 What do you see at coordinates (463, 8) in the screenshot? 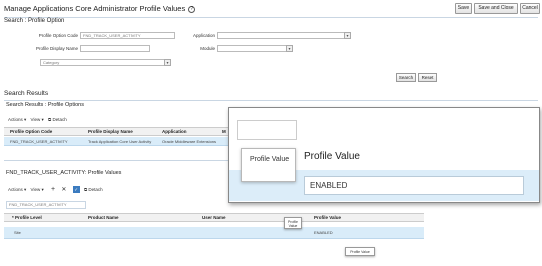
I see `save-button: Save` at bounding box center [463, 8].